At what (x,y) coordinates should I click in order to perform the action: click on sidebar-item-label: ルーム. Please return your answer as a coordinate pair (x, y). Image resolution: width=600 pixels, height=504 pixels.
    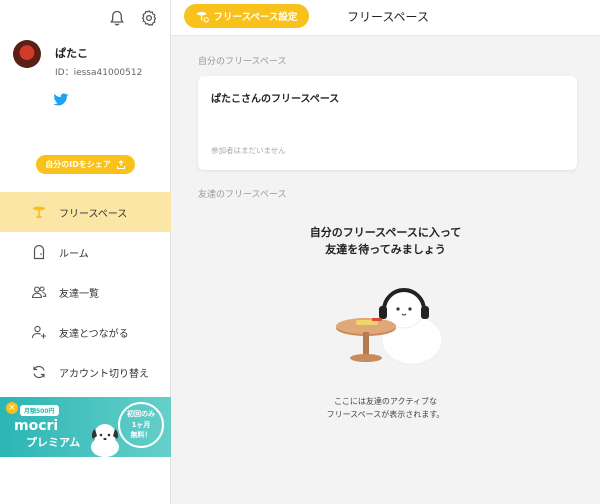
    Looking at the image, I should click on (74, 254).